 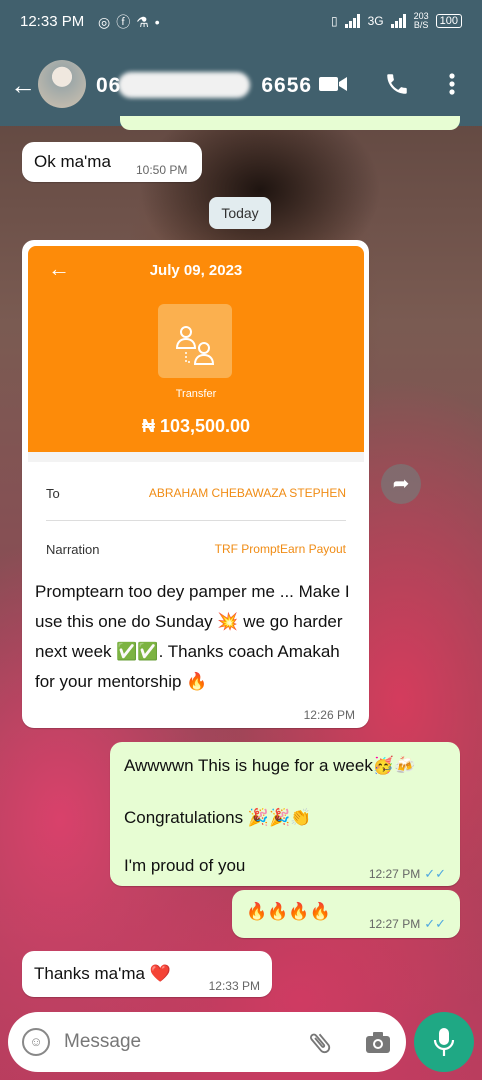 What do you see at coordinates (36, 1042) in the screenshot?
I see `emoji-icon: ☺` at bounding box center [36, 1042].